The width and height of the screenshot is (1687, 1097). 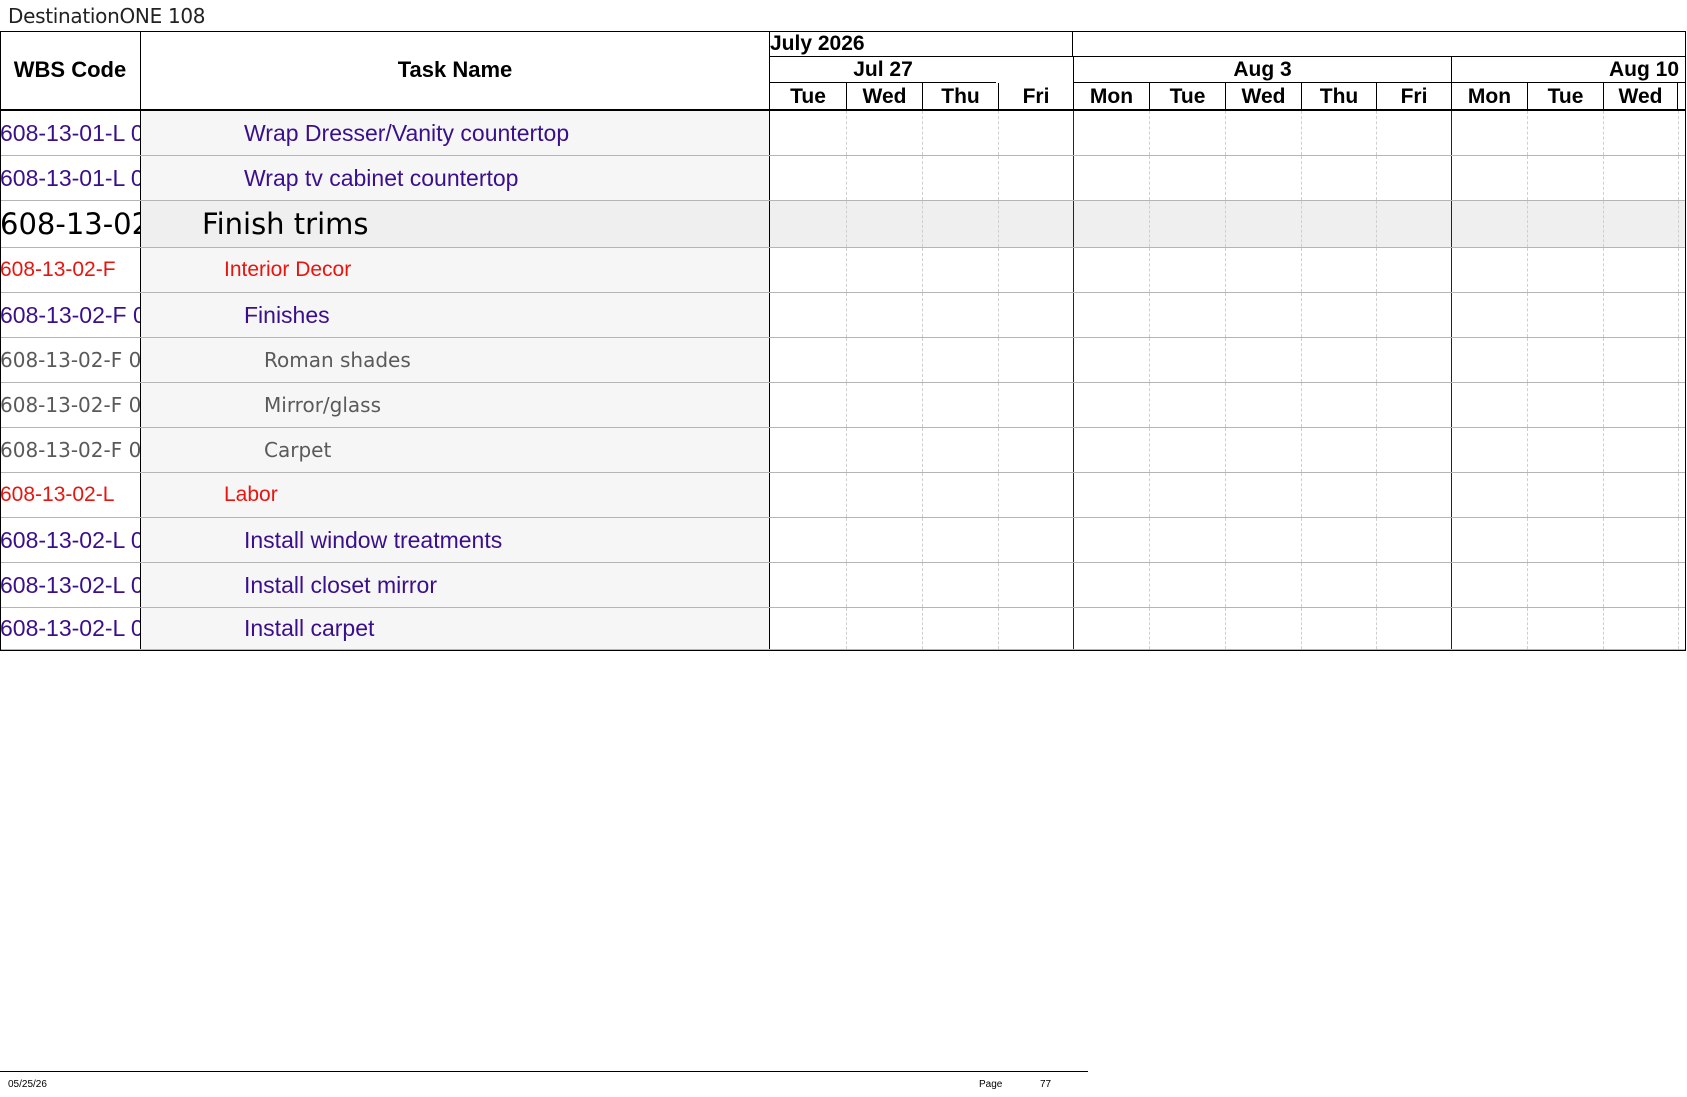 I want to click on table-row: 608-13-02-F 01 Mirror/glass, so click(x=843, y=405).